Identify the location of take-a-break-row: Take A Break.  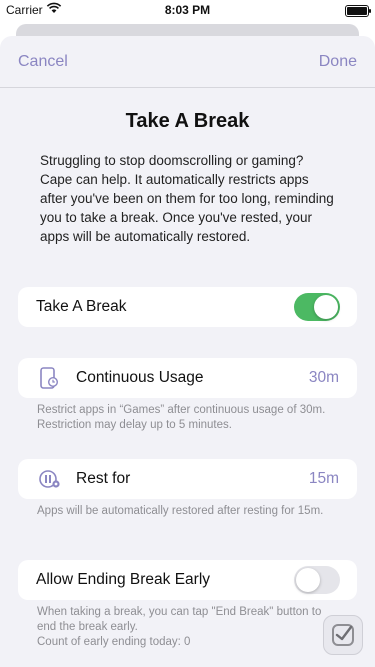
(187, 307).